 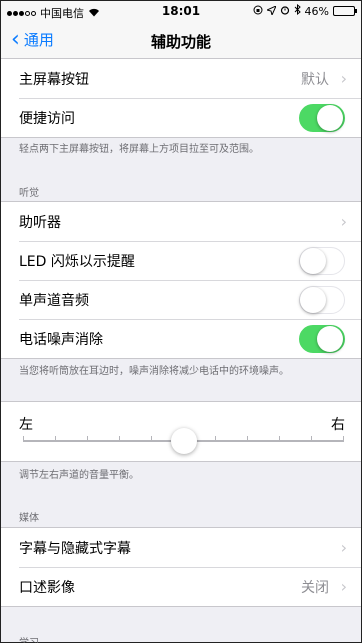 I want to click on settings-group-home: 主屏幕按钮 默认 › 便捷访问, so click(x=181, y=98).